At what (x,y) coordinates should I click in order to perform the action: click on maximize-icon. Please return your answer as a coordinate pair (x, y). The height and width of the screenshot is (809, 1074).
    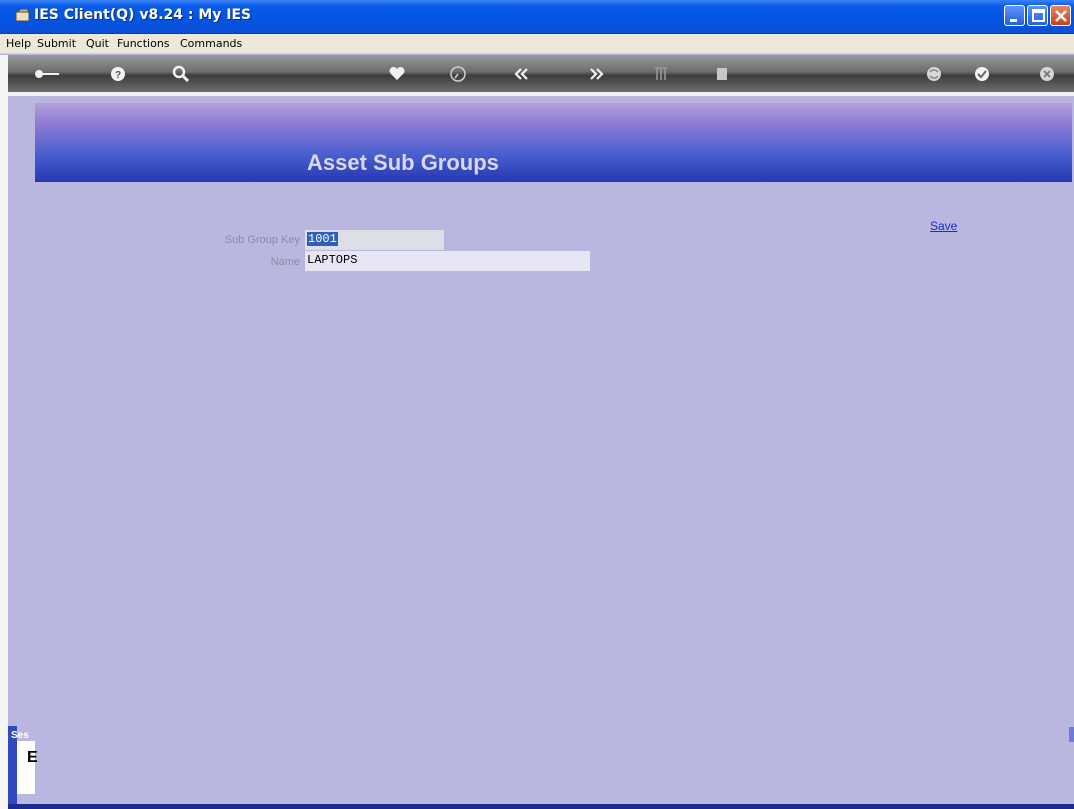
    Looking at the image, I should click on (1038, 15).